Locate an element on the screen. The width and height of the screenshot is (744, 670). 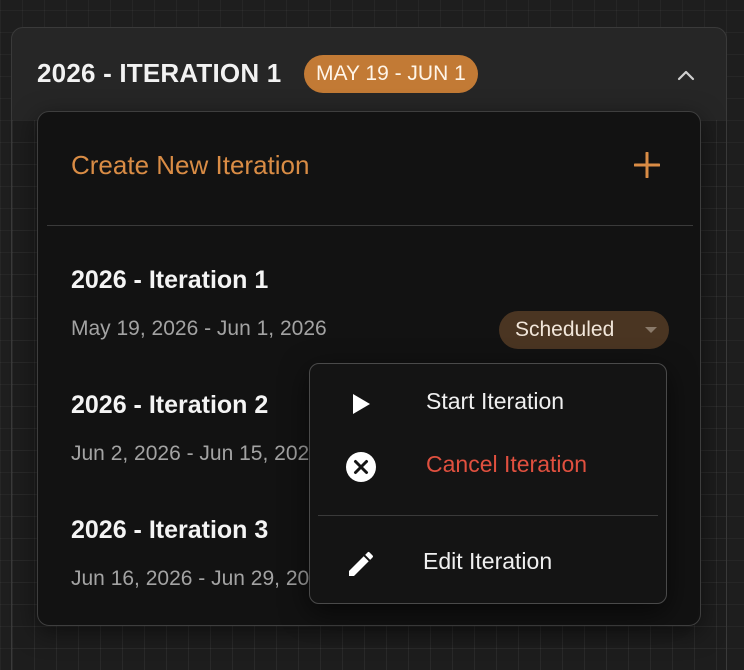
dropdown-divider is located at coordinates (370, 225).